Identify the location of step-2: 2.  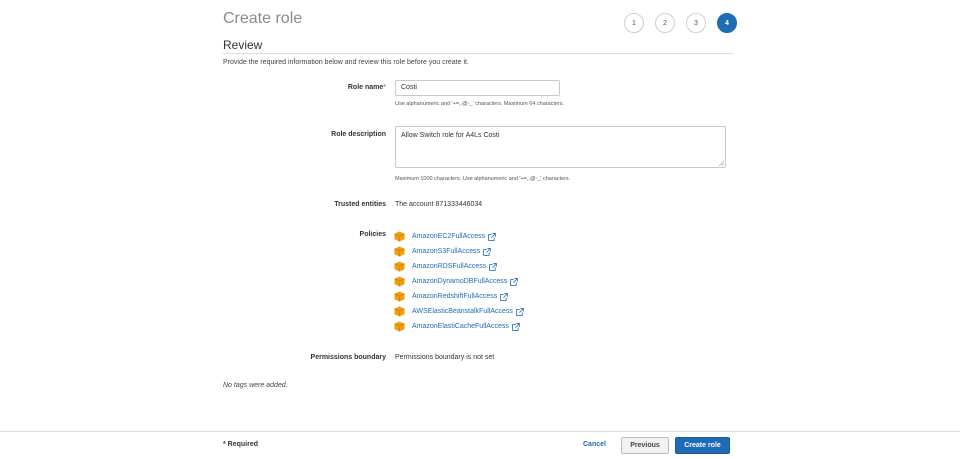
(665, 23).